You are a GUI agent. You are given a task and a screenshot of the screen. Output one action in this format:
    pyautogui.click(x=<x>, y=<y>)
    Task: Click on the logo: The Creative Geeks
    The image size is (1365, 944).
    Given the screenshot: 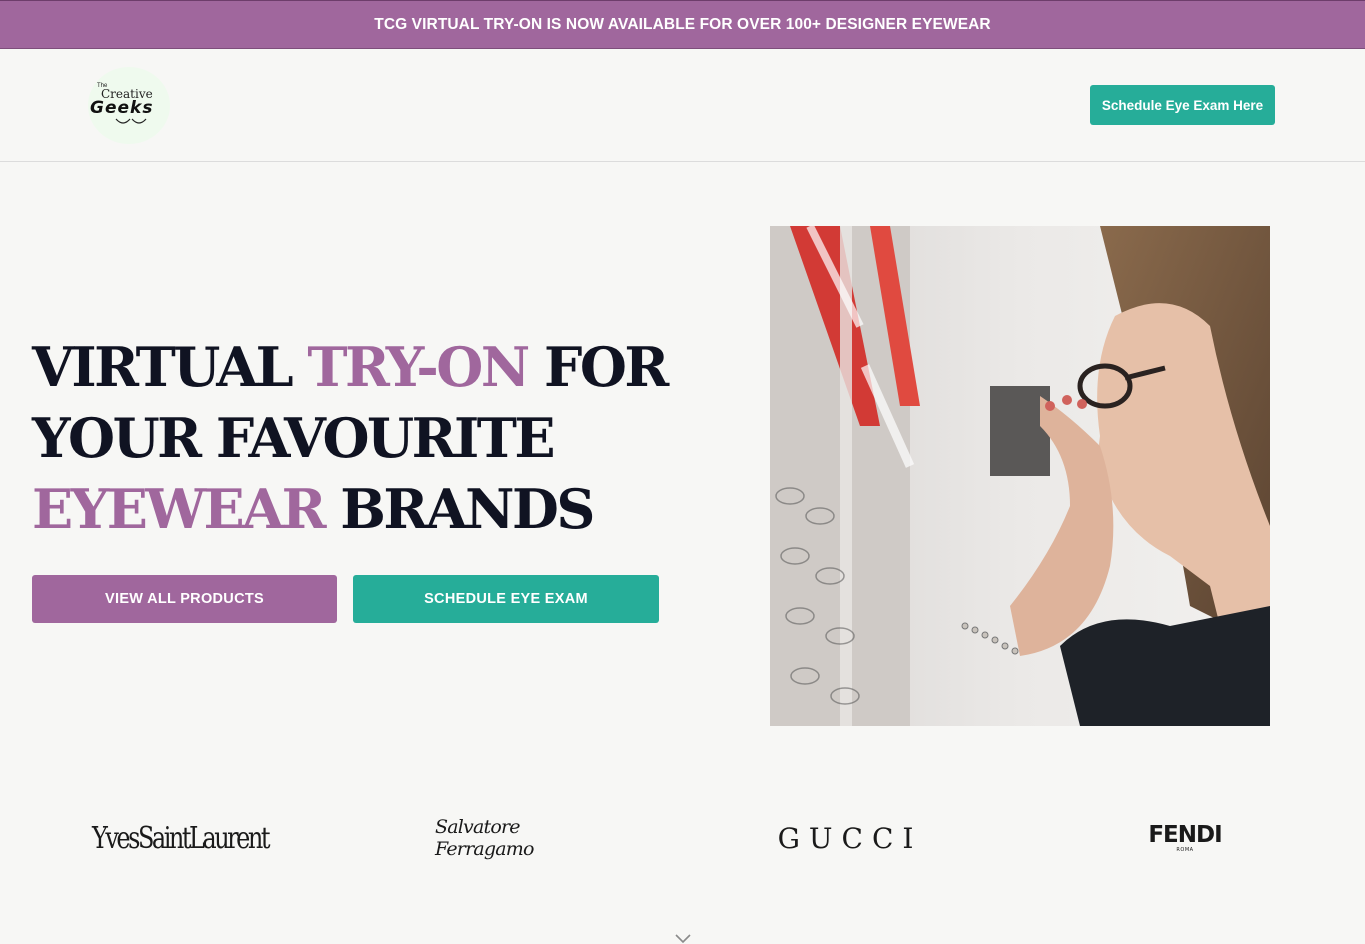 What is the action you would take?
    pyautogui.click(x=129, y=105)
    